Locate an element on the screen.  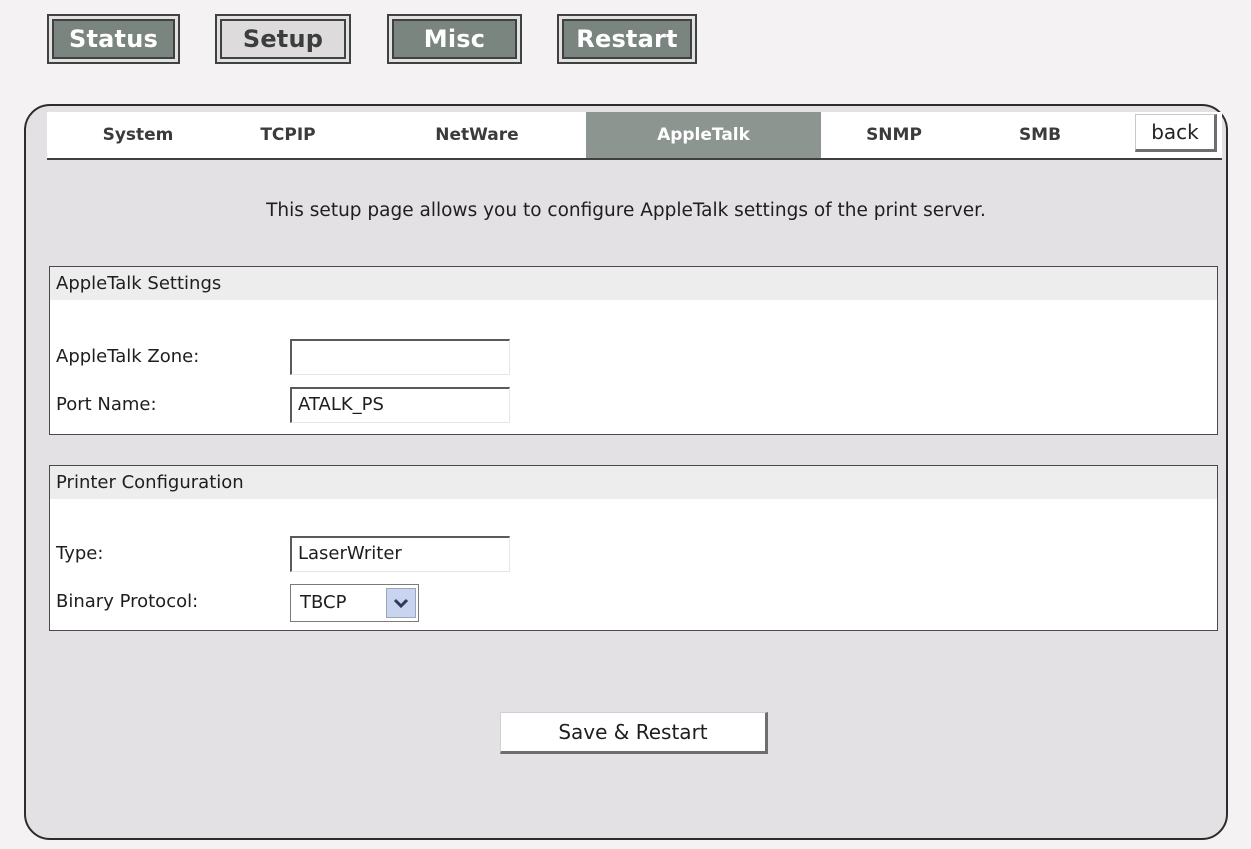
tab-appletalk: AppleTalk is located at coordinates (703, 135).